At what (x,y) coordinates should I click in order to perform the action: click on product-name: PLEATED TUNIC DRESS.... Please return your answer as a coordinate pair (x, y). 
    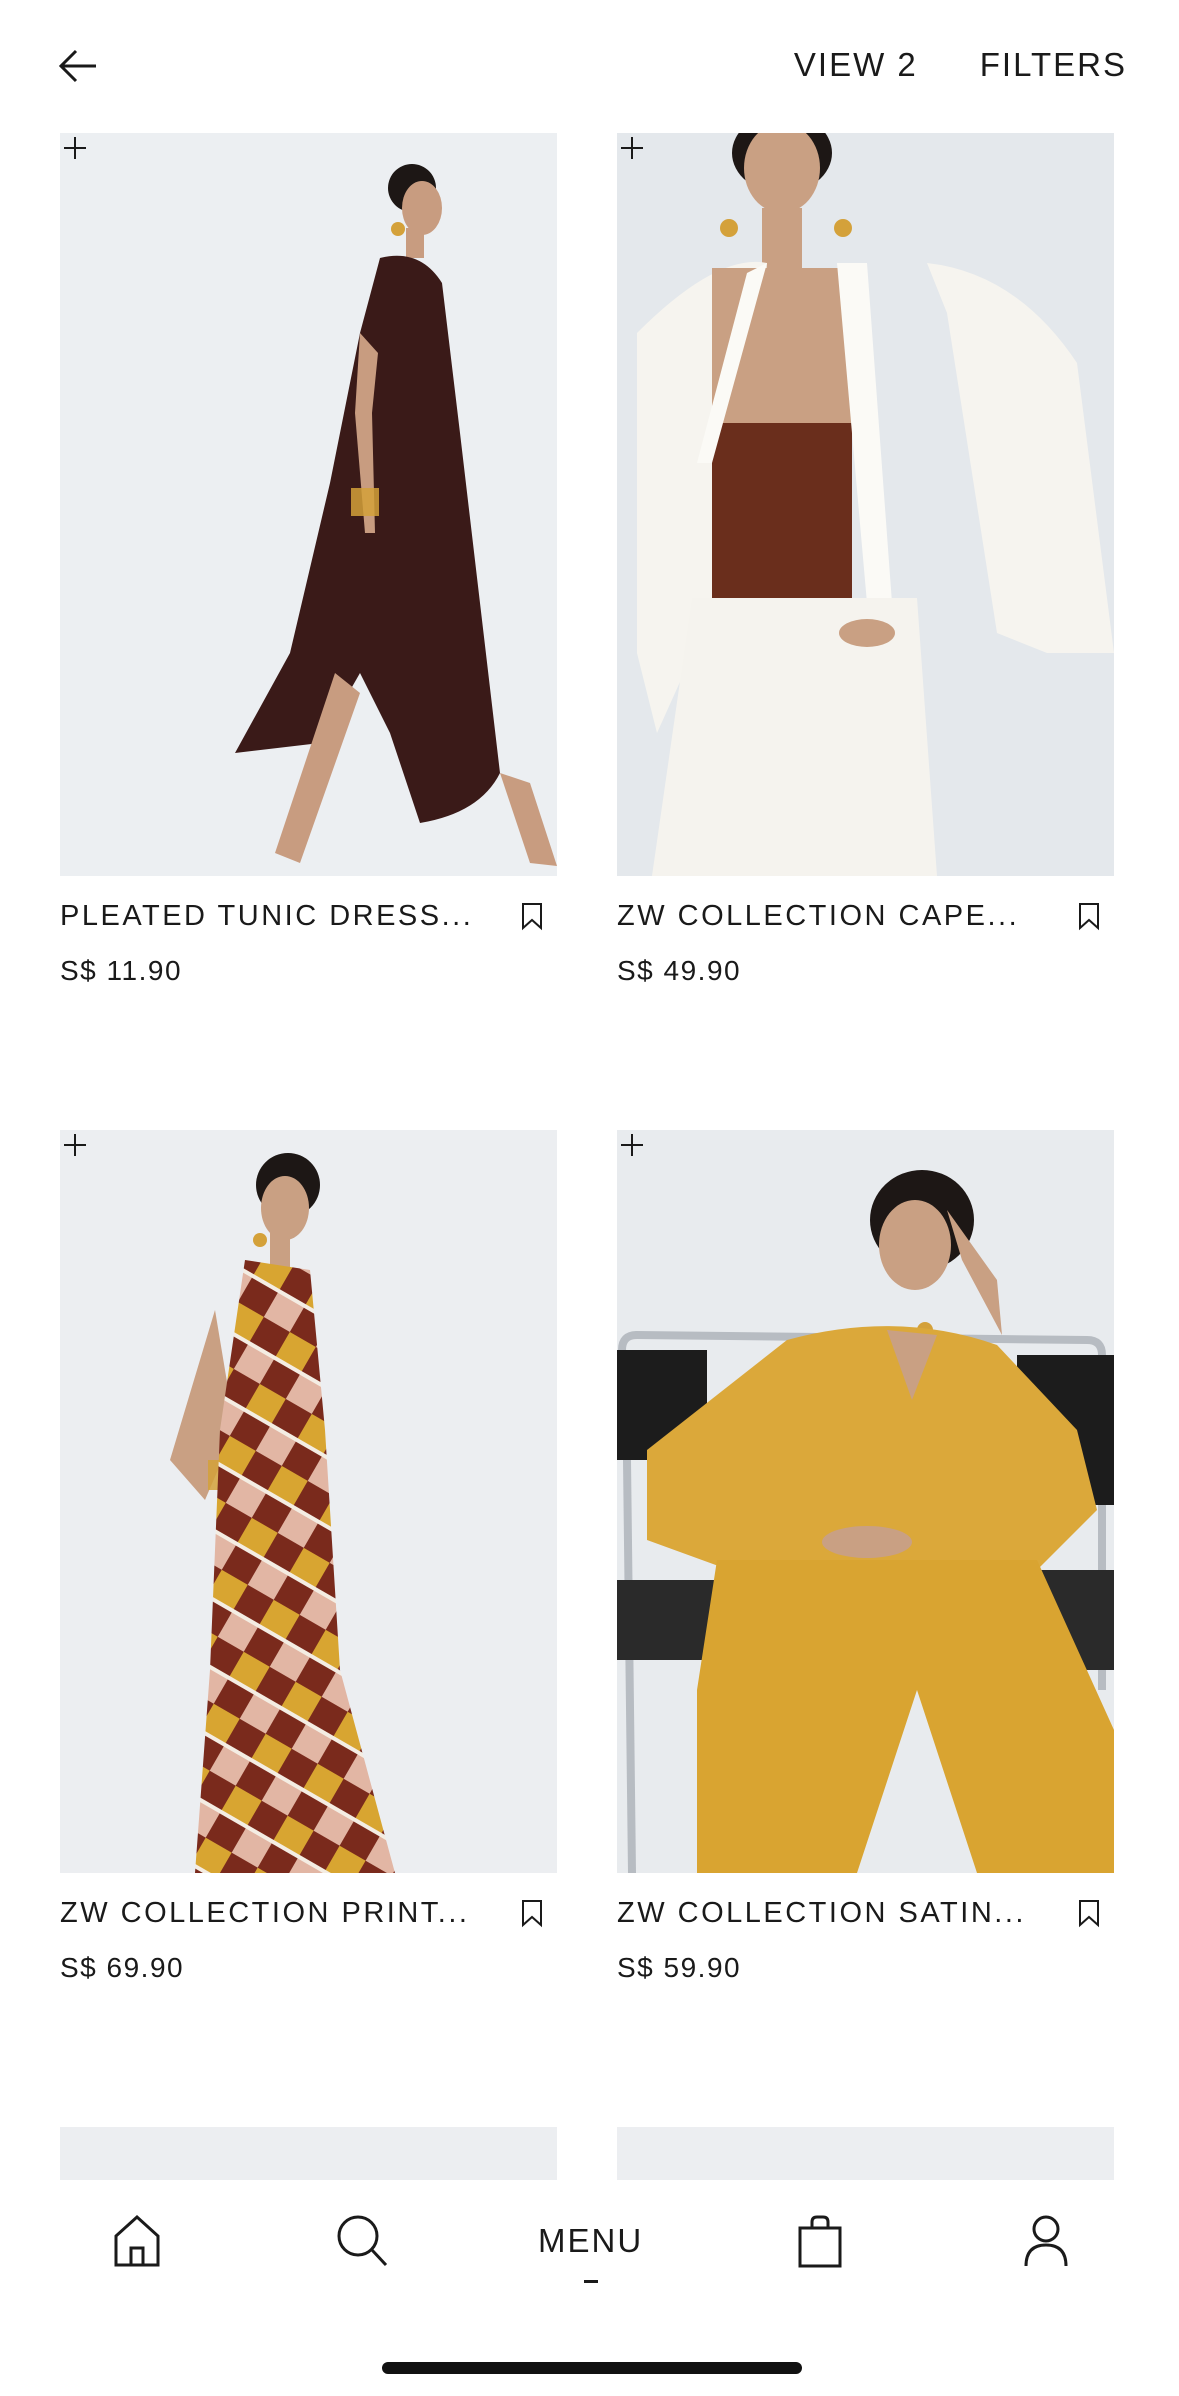
    Looking at the image, I should click on (270, 916).